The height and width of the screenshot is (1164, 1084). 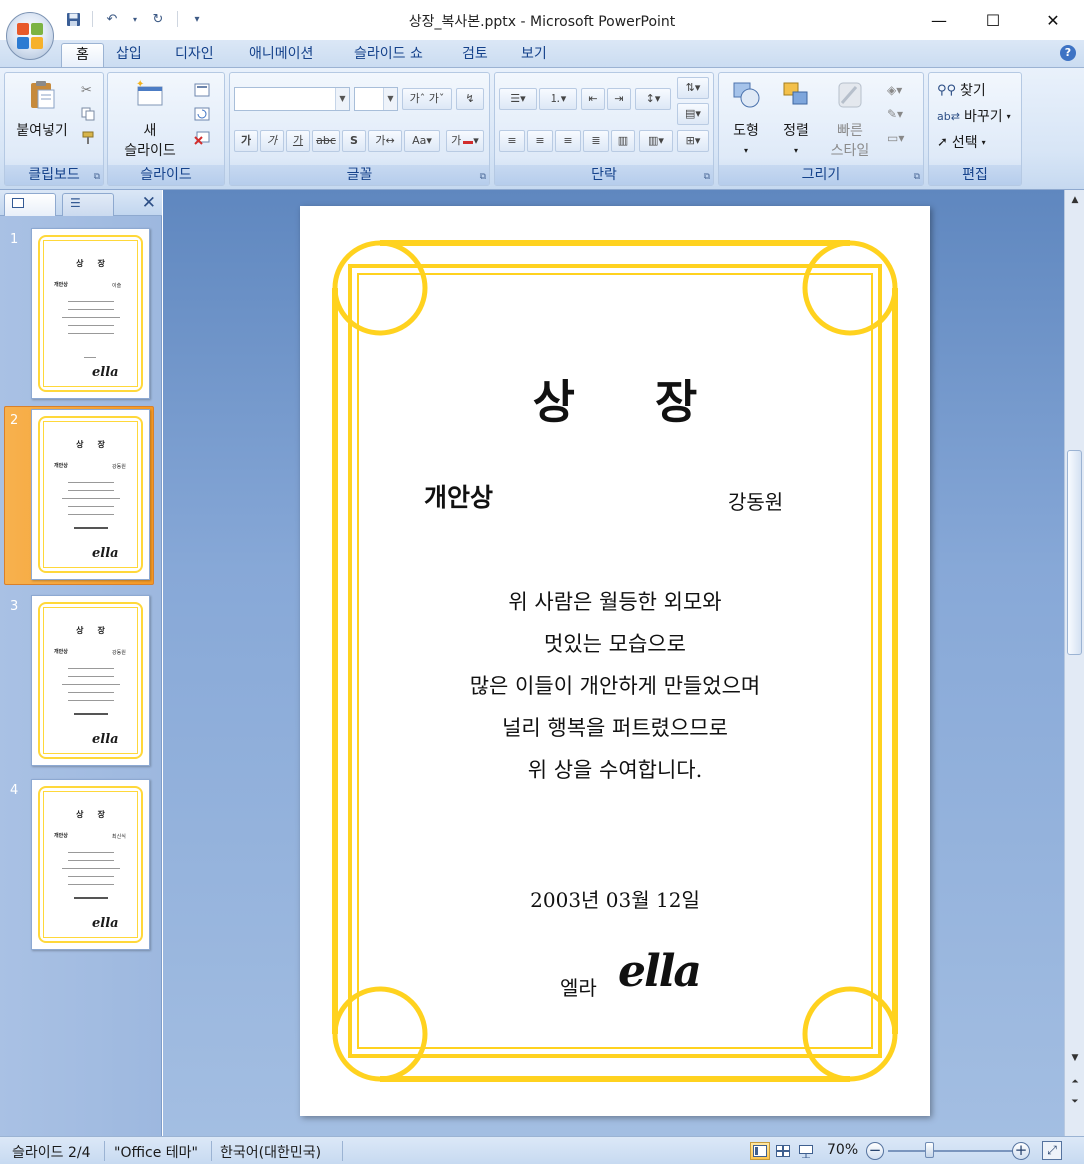 What do you see at coordinates (388, 55) in the screenshot?
I see `tab-slideshow: 슬라이드 쇼` at bounding box center [388, 55].